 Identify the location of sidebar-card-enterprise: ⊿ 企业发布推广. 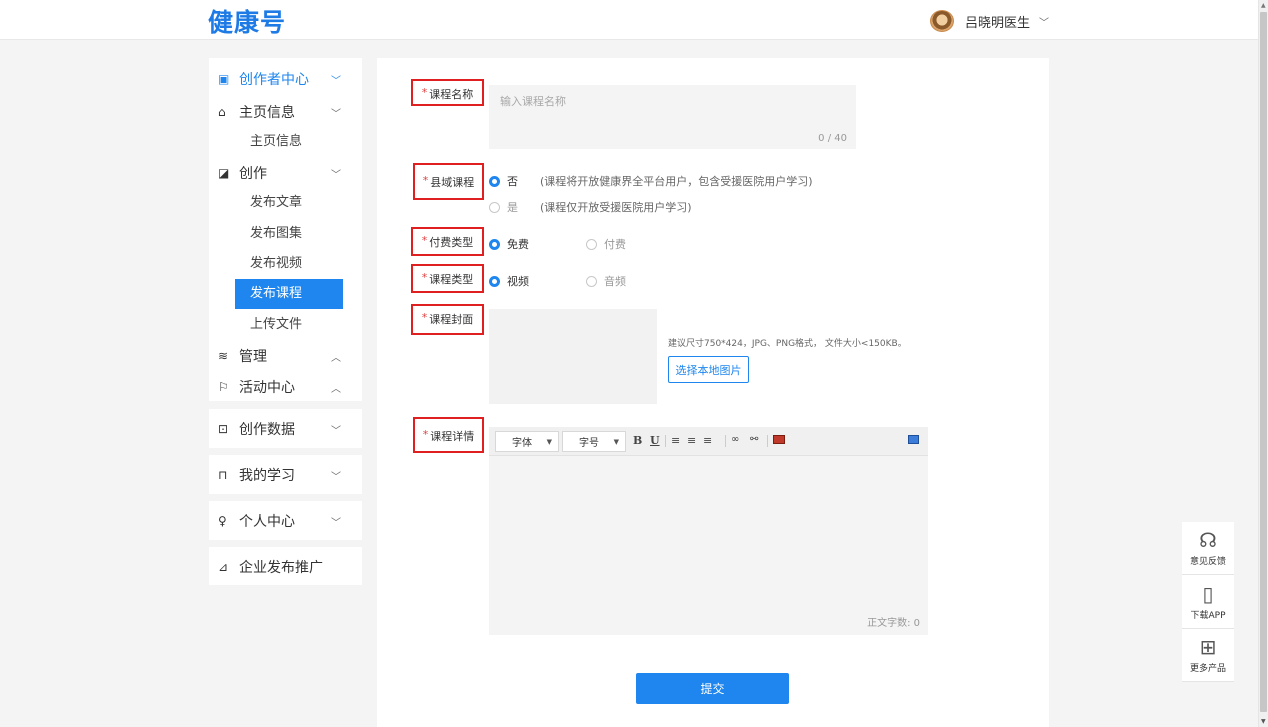
(285, 566).